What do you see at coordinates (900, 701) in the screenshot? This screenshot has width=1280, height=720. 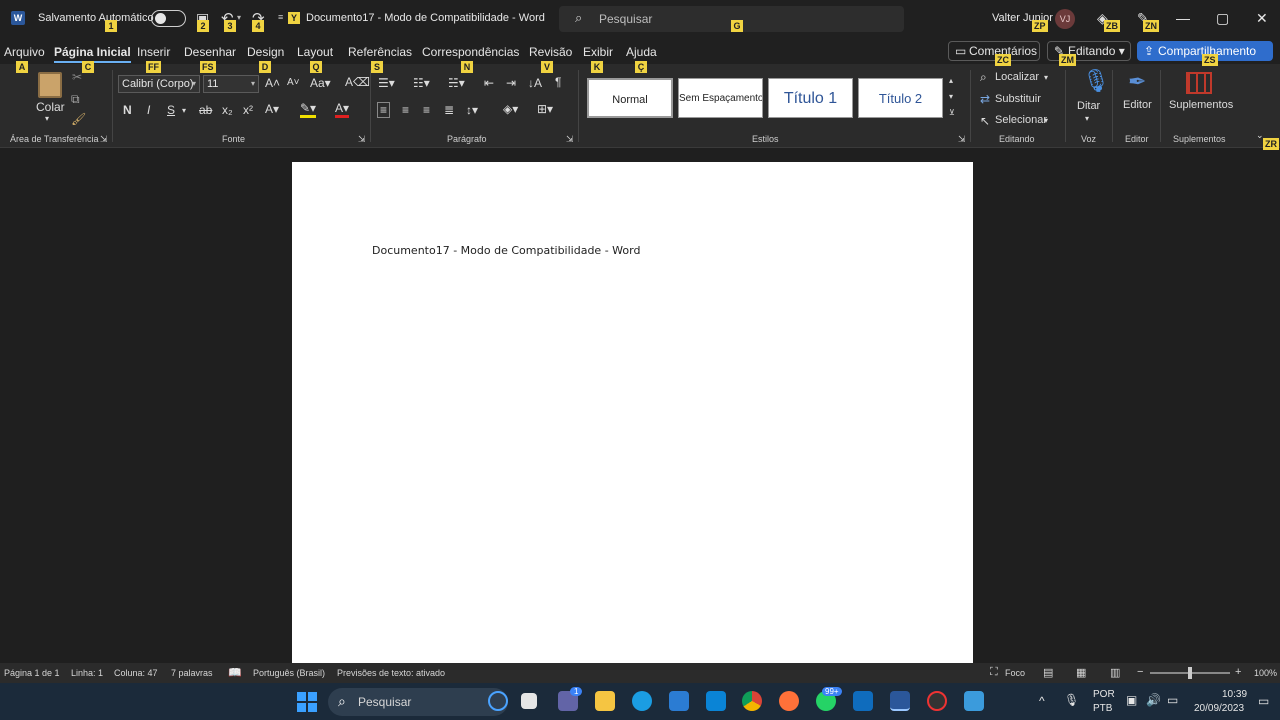 I see `word-taskbar-icon` at bounding box center [900, 701].